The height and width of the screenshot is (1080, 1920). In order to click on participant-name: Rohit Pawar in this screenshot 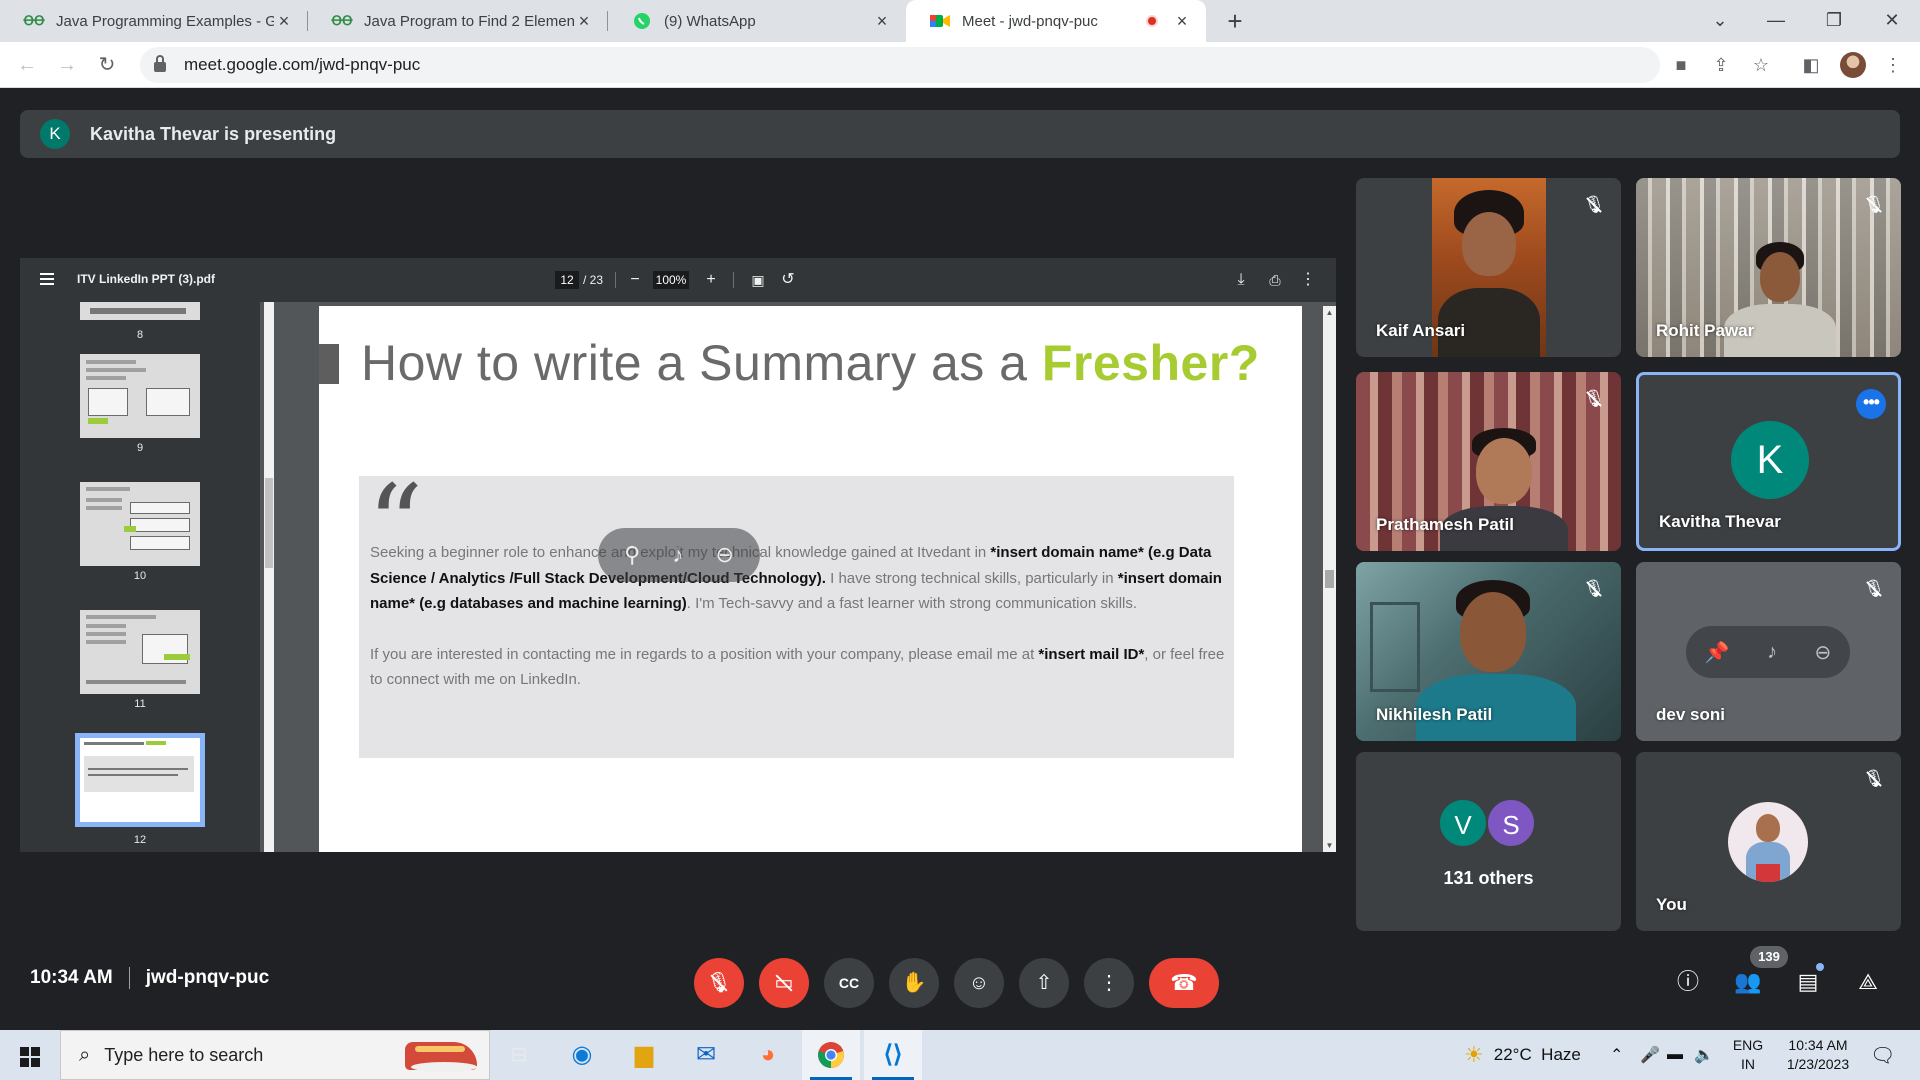, I will do `click(1705, 330)`.